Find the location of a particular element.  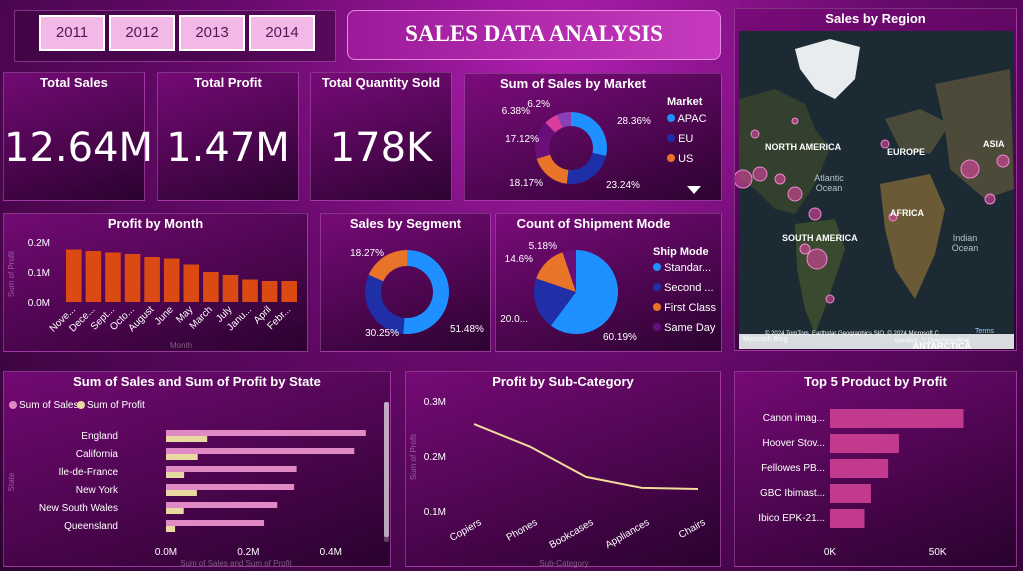

legend-item-first-class: First Class is located at coordinates (684, 308).